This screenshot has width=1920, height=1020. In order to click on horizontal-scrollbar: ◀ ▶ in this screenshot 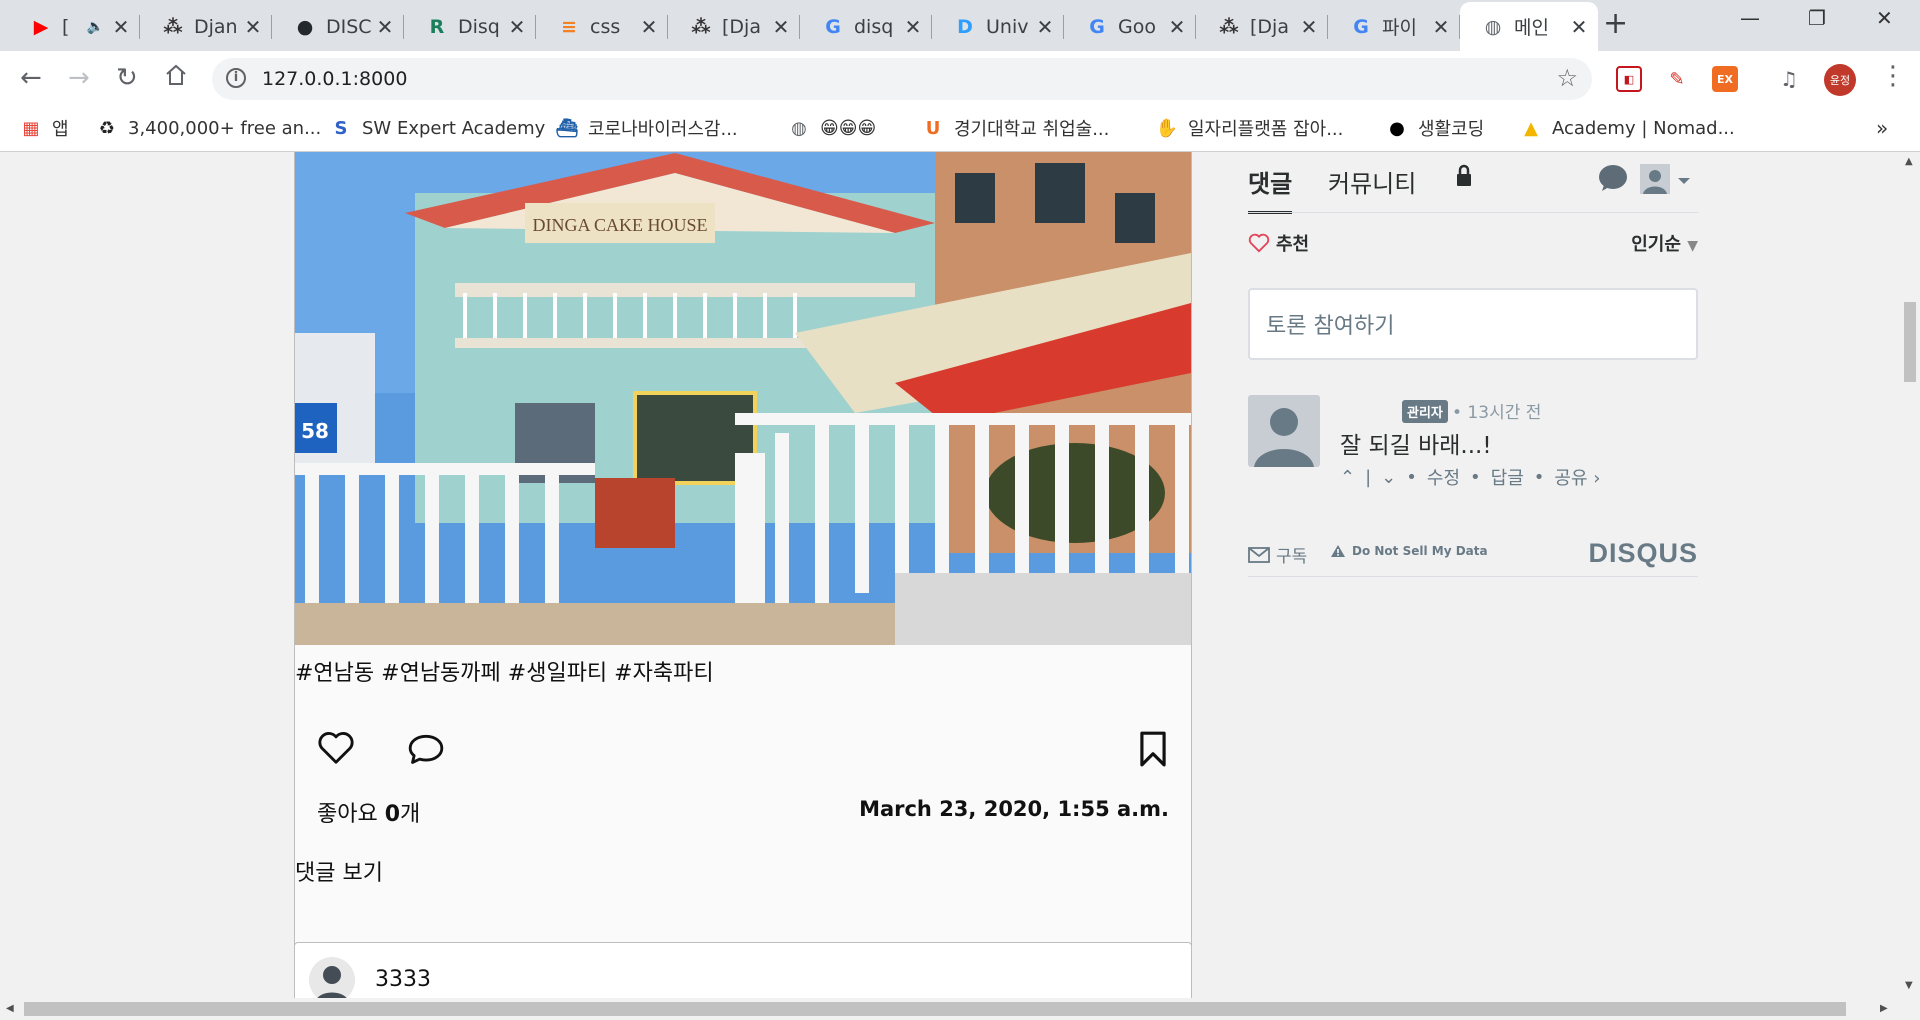, I will do `click(960, 1009)`.